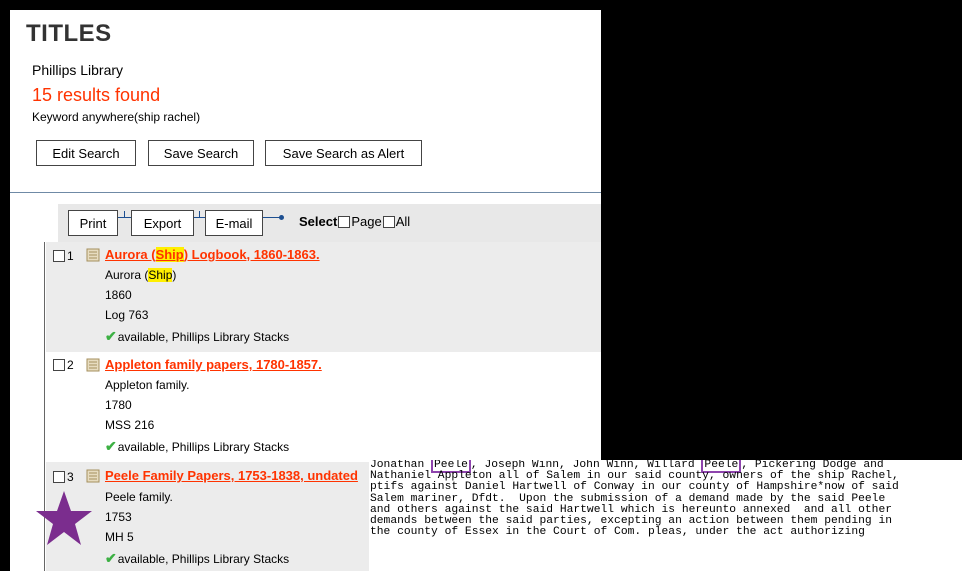 The width and height of the screenshot is (962, 571). Describe the element at coordinates (86, 153) in the screenshot. I see `edit-search-button: Edit Search` at that location.